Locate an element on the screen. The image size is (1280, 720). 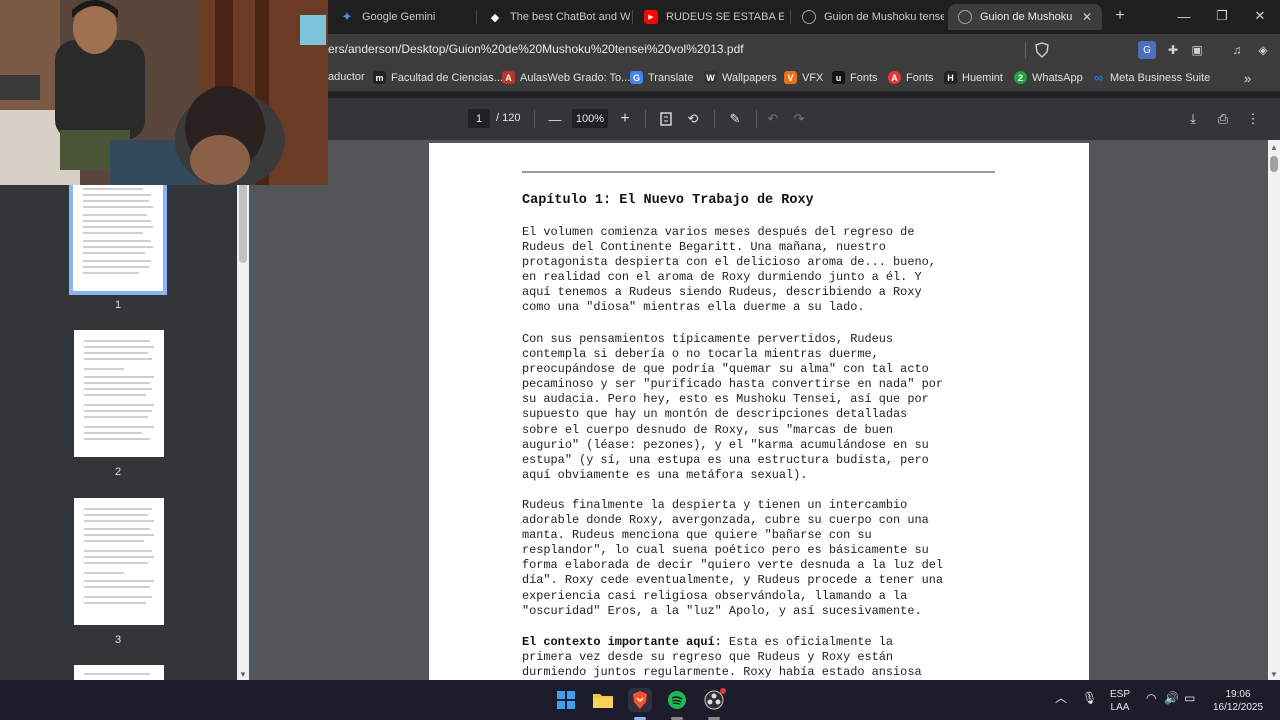
bookmark-fonts-1: u Fonts is located at coordinates (855, 77).